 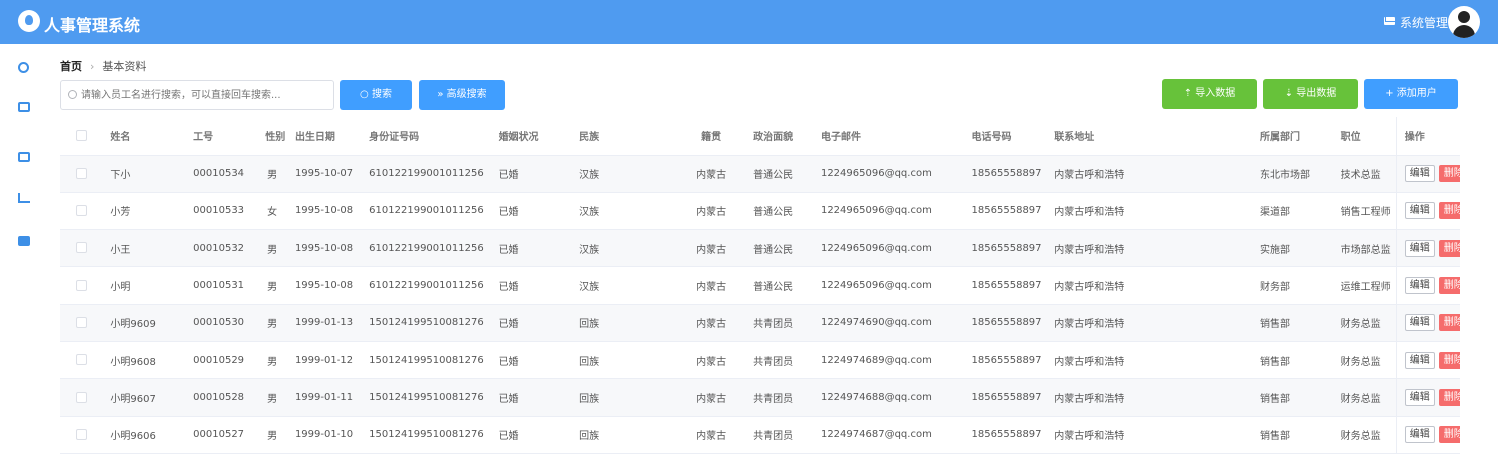 I want to click on select-all-checkbox, so click(x=81, y=135).